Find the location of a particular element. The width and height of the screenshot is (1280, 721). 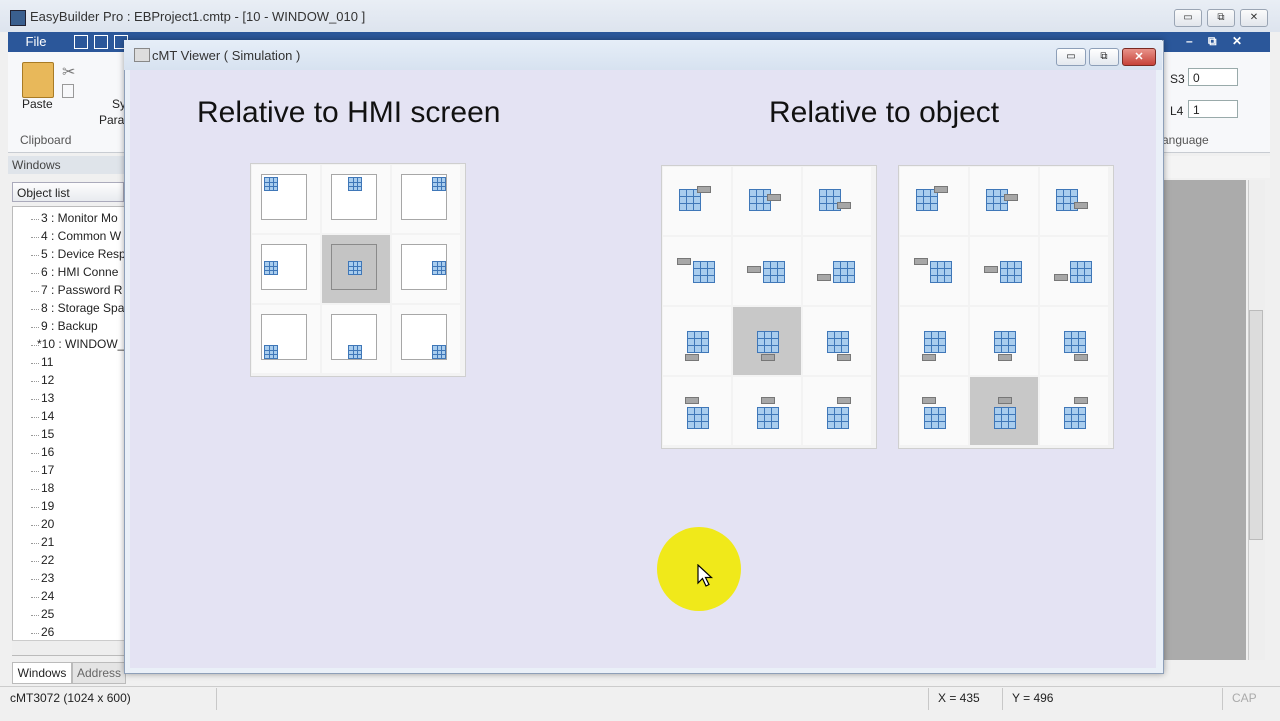

tree-item: 8 : Storage Spa is located at coordinates (82, 308).